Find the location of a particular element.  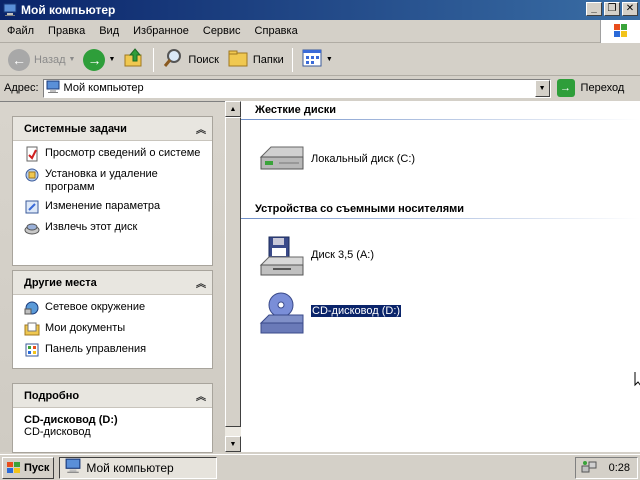

address-value: Мой компьютер is located at coordinates (103, 88).